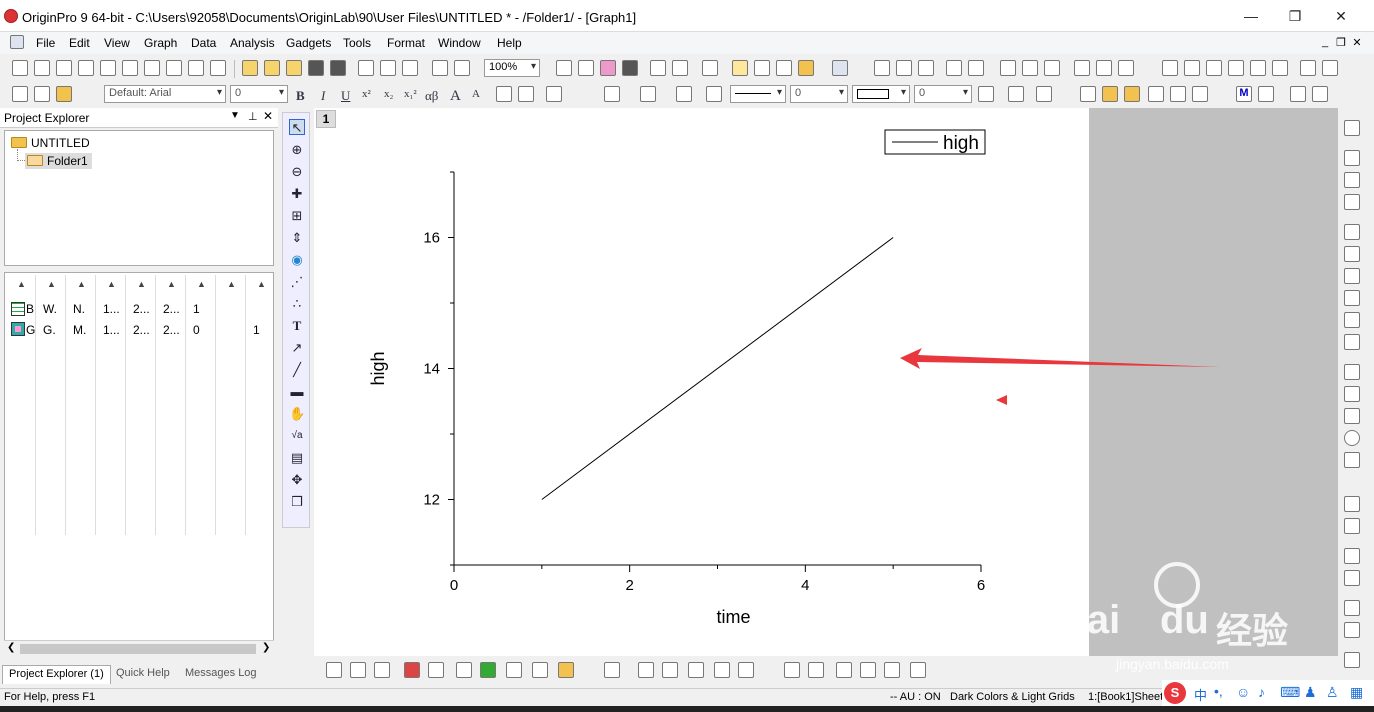 The height and width of the screenshot is (712, 1374). I want to click on align-right-icon, so click(1200, 94).